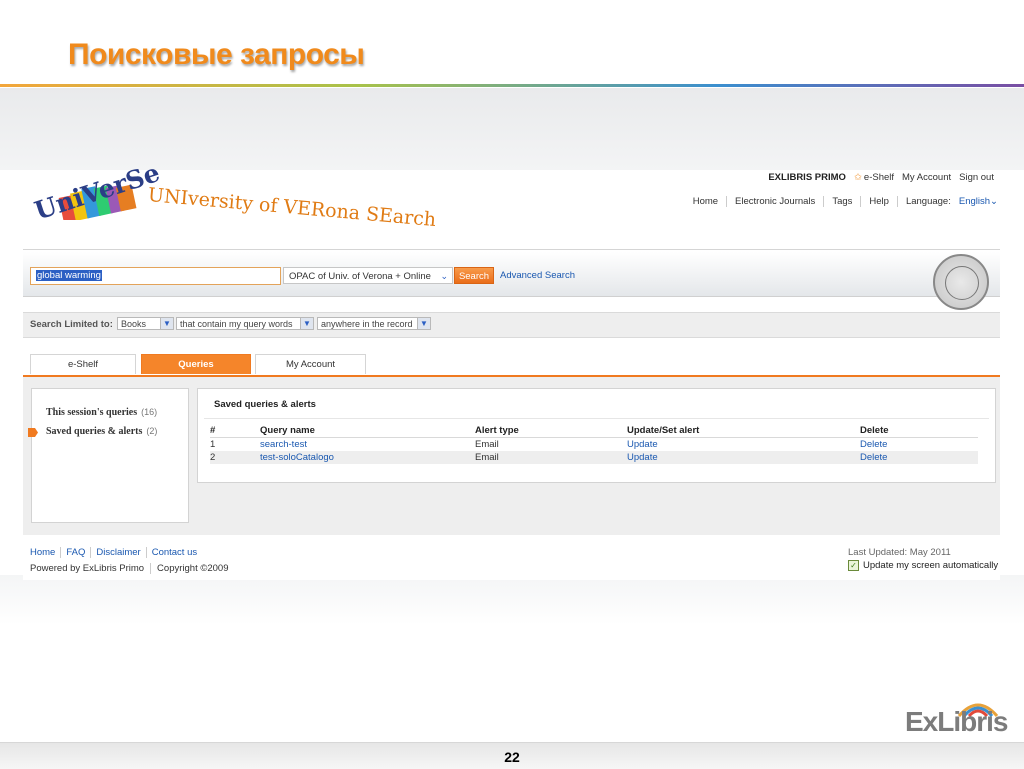  What do you see at coordinates (874, 177) in the screenshot?
I see `eshelf-link: ✩ e-Shelf` at bounding box center [874, 177].